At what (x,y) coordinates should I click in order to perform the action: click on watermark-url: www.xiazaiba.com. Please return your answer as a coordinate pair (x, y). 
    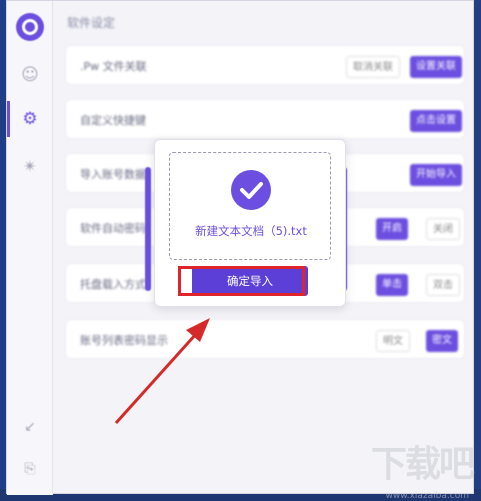
    Looking at the image, I should click on (427, 496).